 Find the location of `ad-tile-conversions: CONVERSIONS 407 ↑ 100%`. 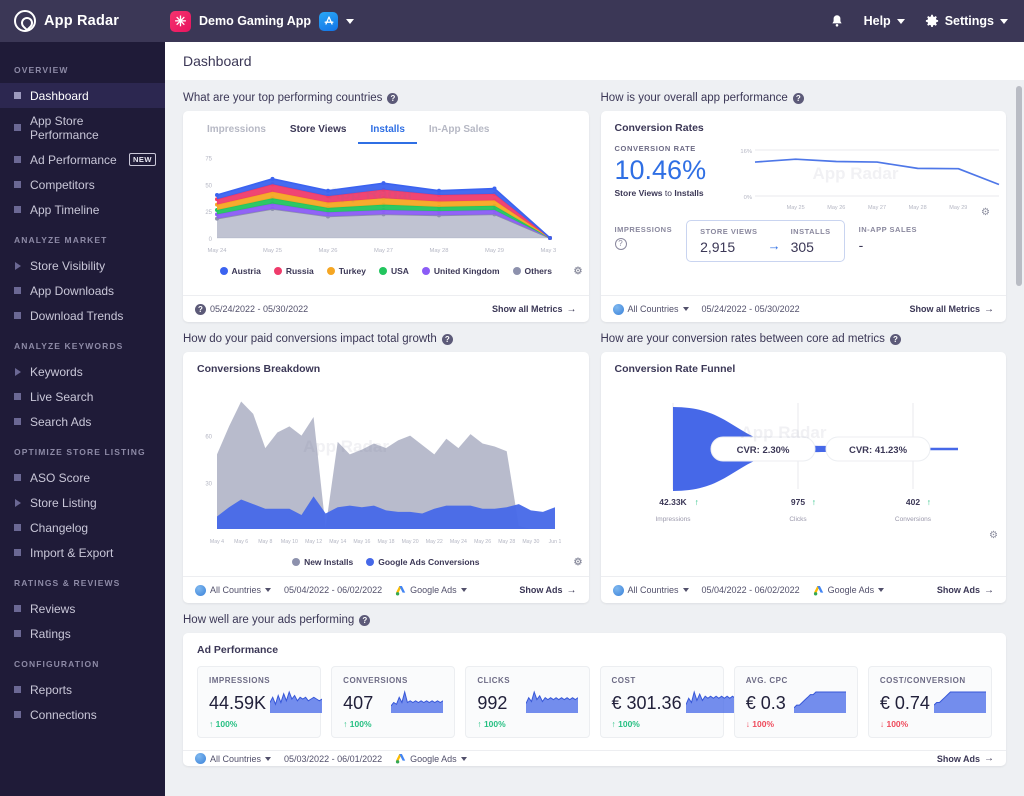

ad-tile-conversions: CONVERSIONS 407 ↑ 100% is located at coordinates (393, 702).